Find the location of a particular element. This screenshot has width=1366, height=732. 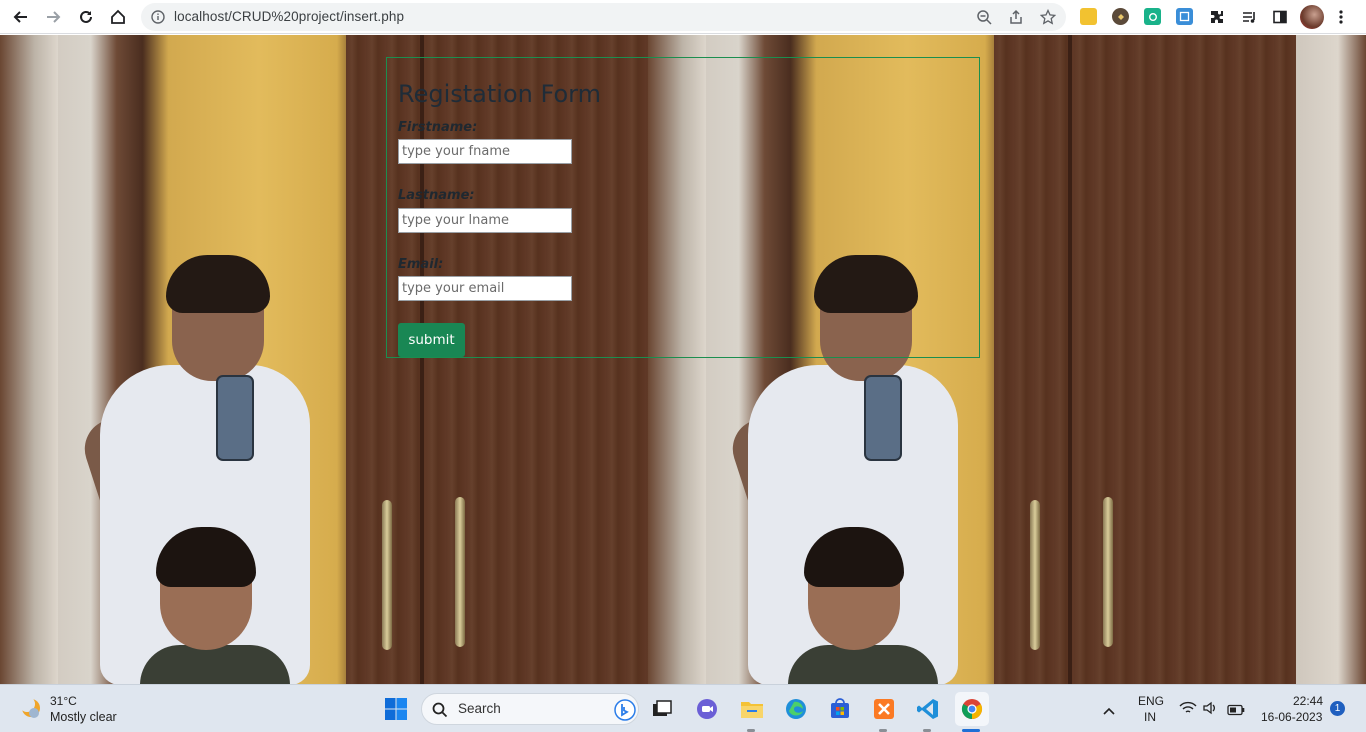

submit-button: submit is located at coordinates (431, 340).